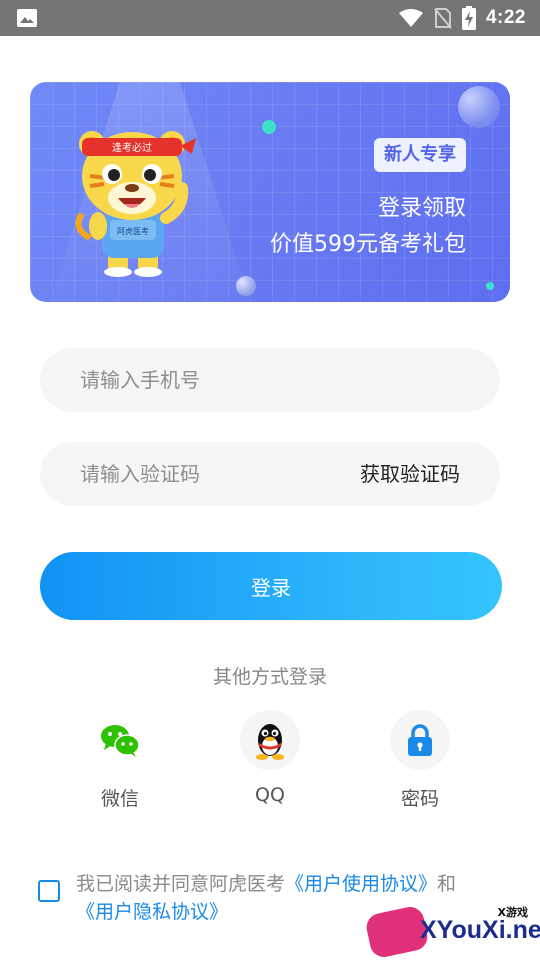 The width and height of the screenshot is (540, 960). Describe the element at coordinates (447, 884) in the screenshot. I see `agreement-and: 和` at that location.